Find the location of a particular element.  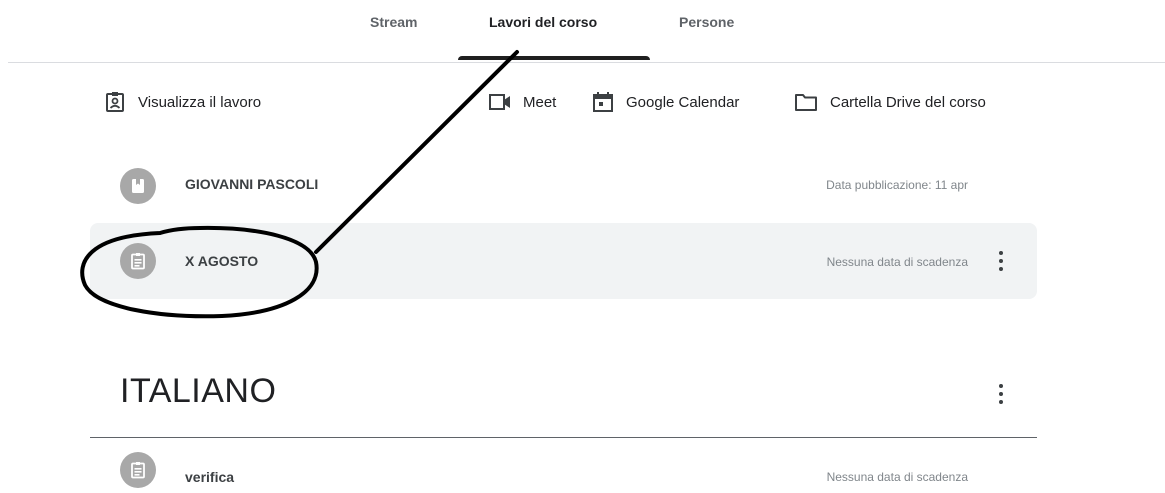

more-options-icon is located at coordinates (1001, 261).